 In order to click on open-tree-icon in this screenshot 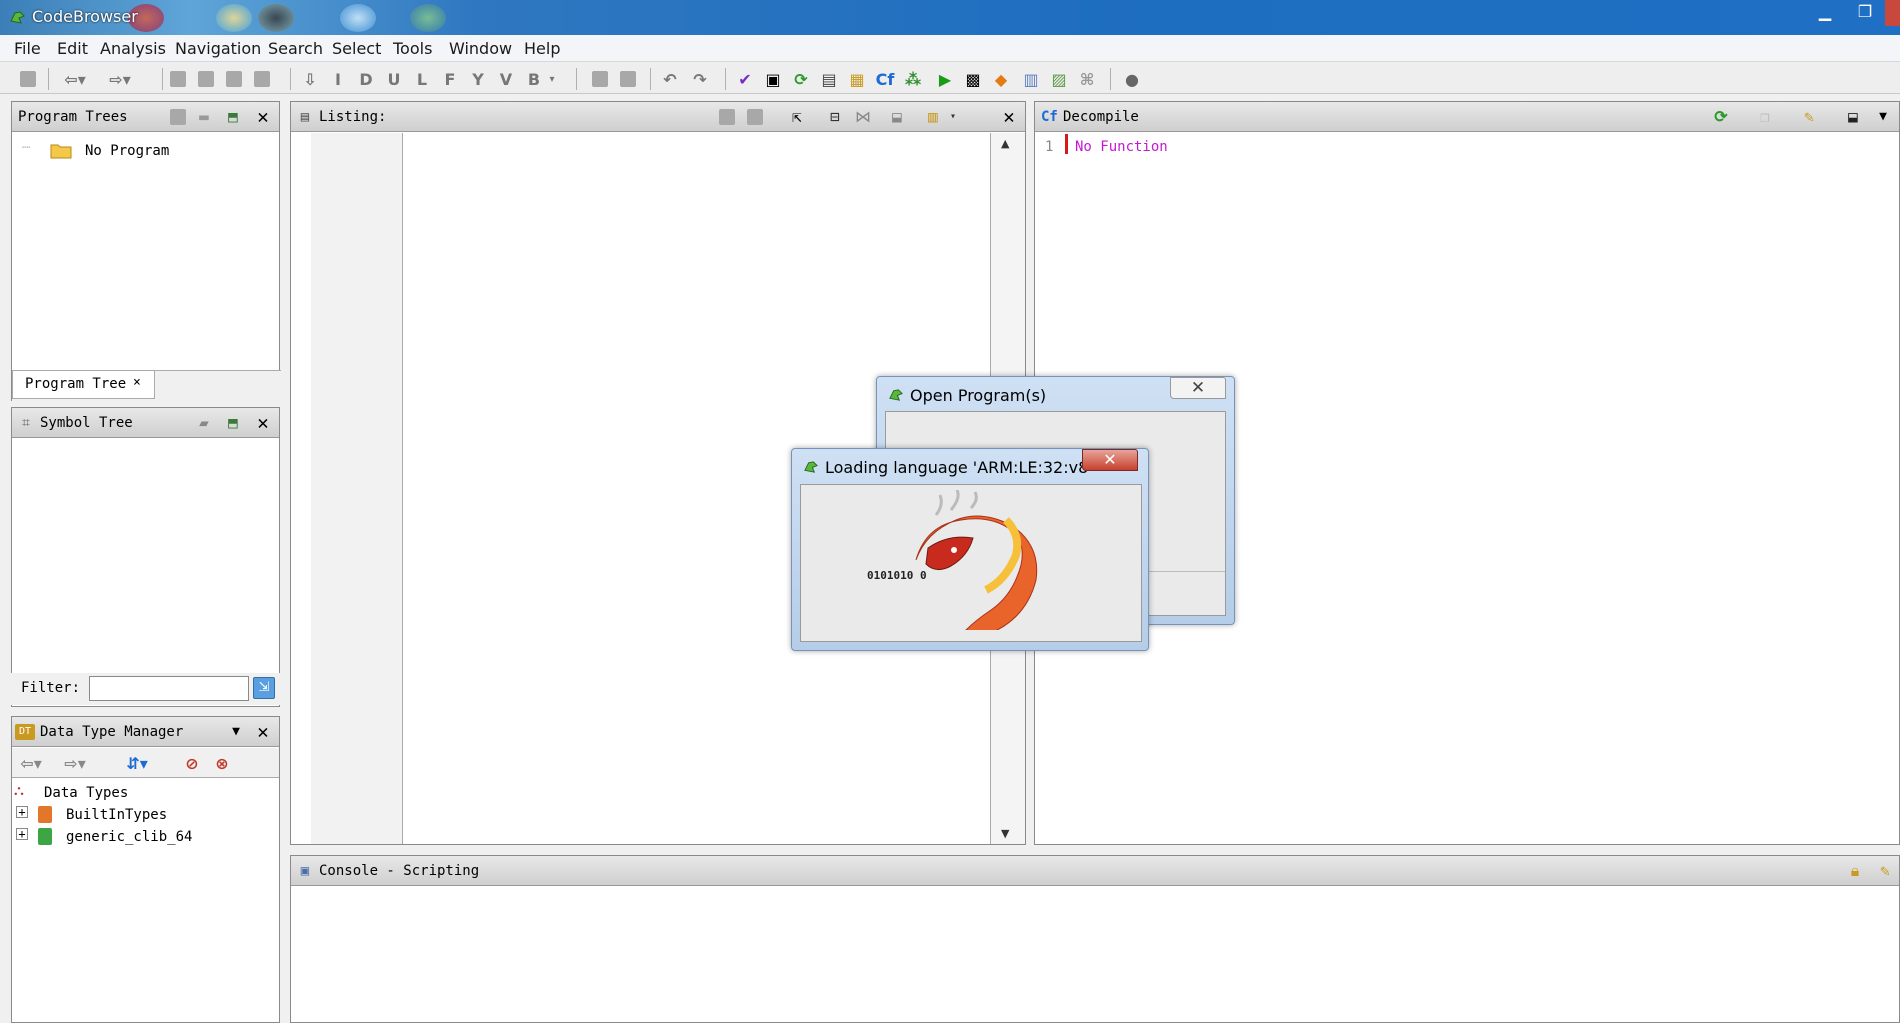, I will do `click(178, 117)`.